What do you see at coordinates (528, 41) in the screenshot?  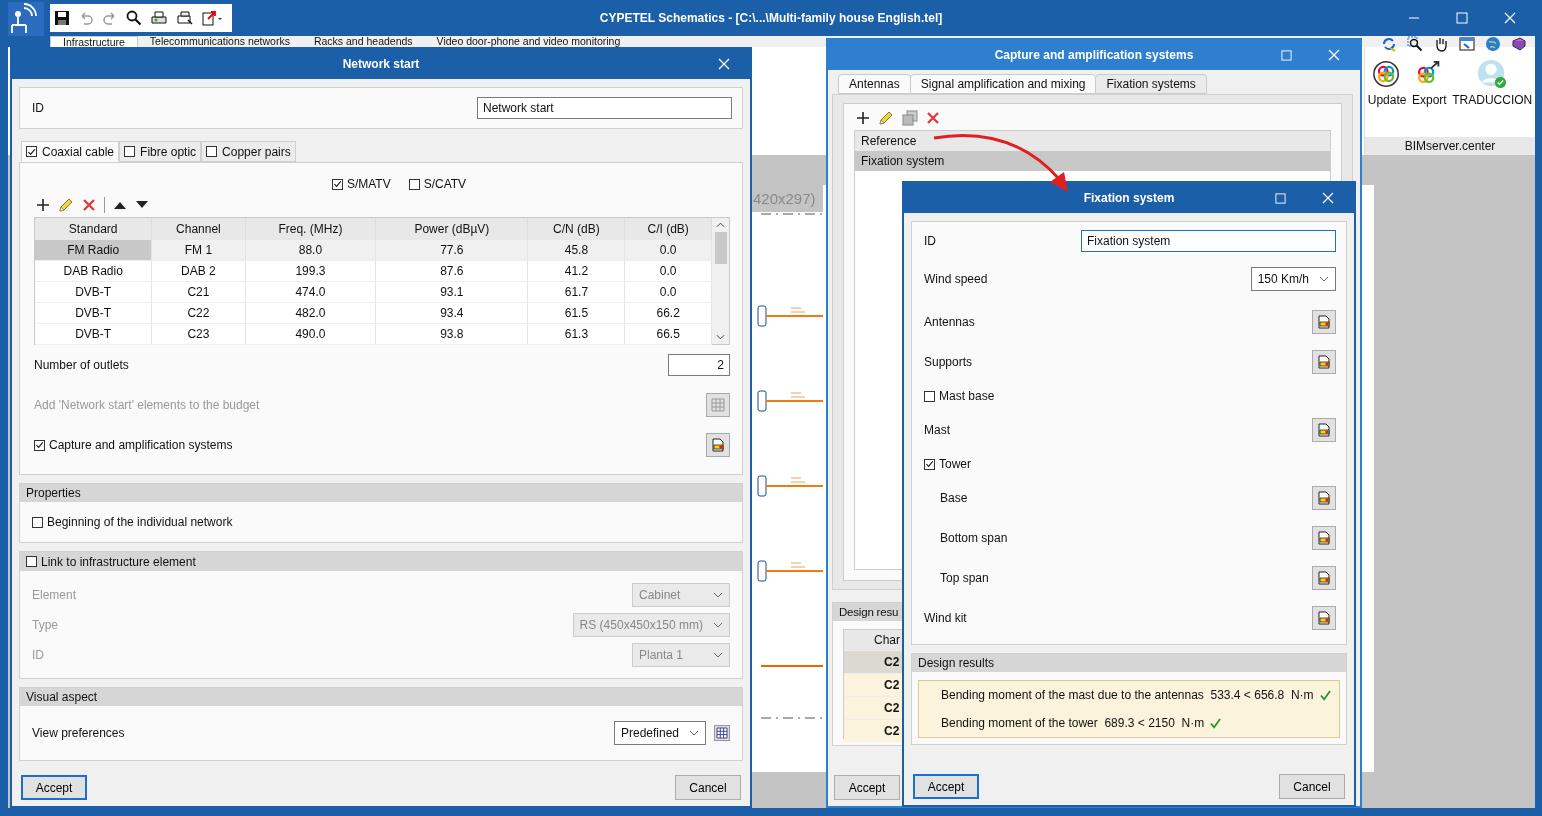 I see `ribbon-tab: Video door-phone and video monitoring` at bounding box center [528, 41].